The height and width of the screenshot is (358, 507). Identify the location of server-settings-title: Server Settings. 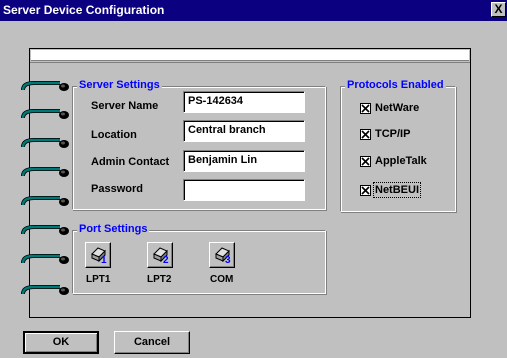
(119, 85).